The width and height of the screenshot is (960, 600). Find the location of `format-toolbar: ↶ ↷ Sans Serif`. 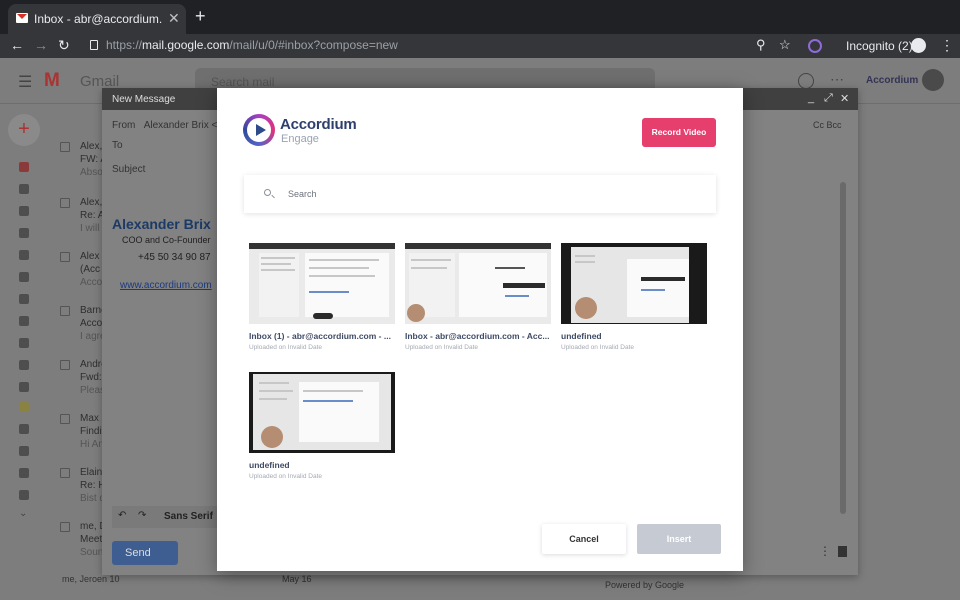

format-toolbar: ↶ ↷ Sans Serif is located at coordinates (164, 517).